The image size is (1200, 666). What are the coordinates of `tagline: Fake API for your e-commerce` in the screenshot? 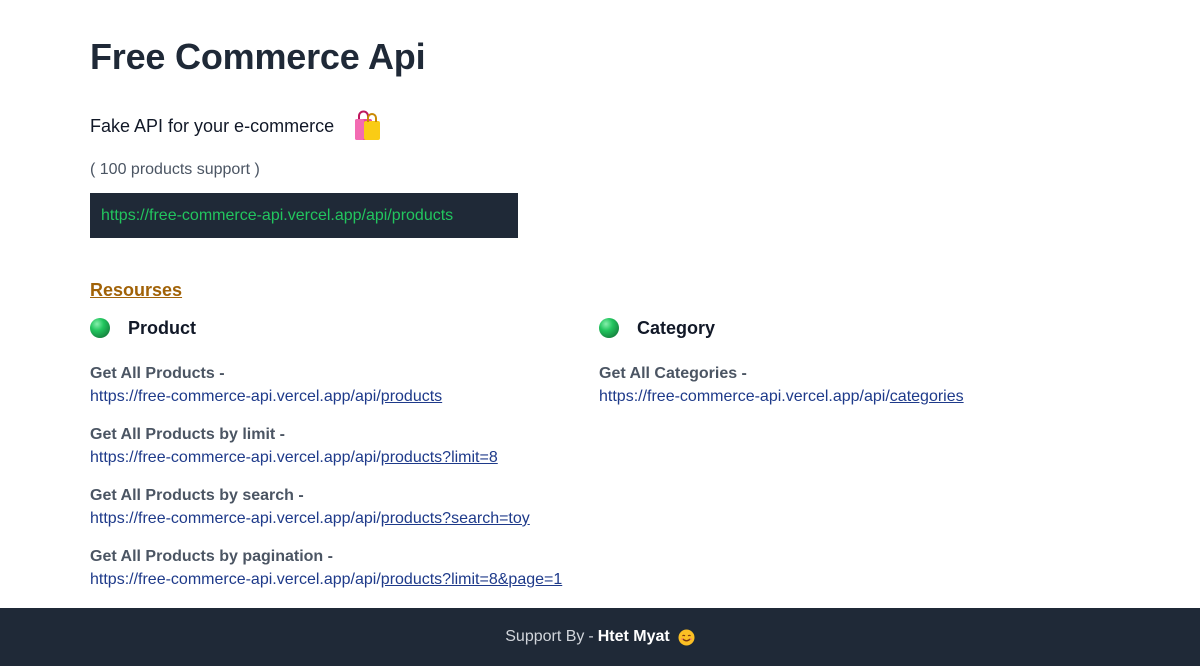 It's located at (236, 126).